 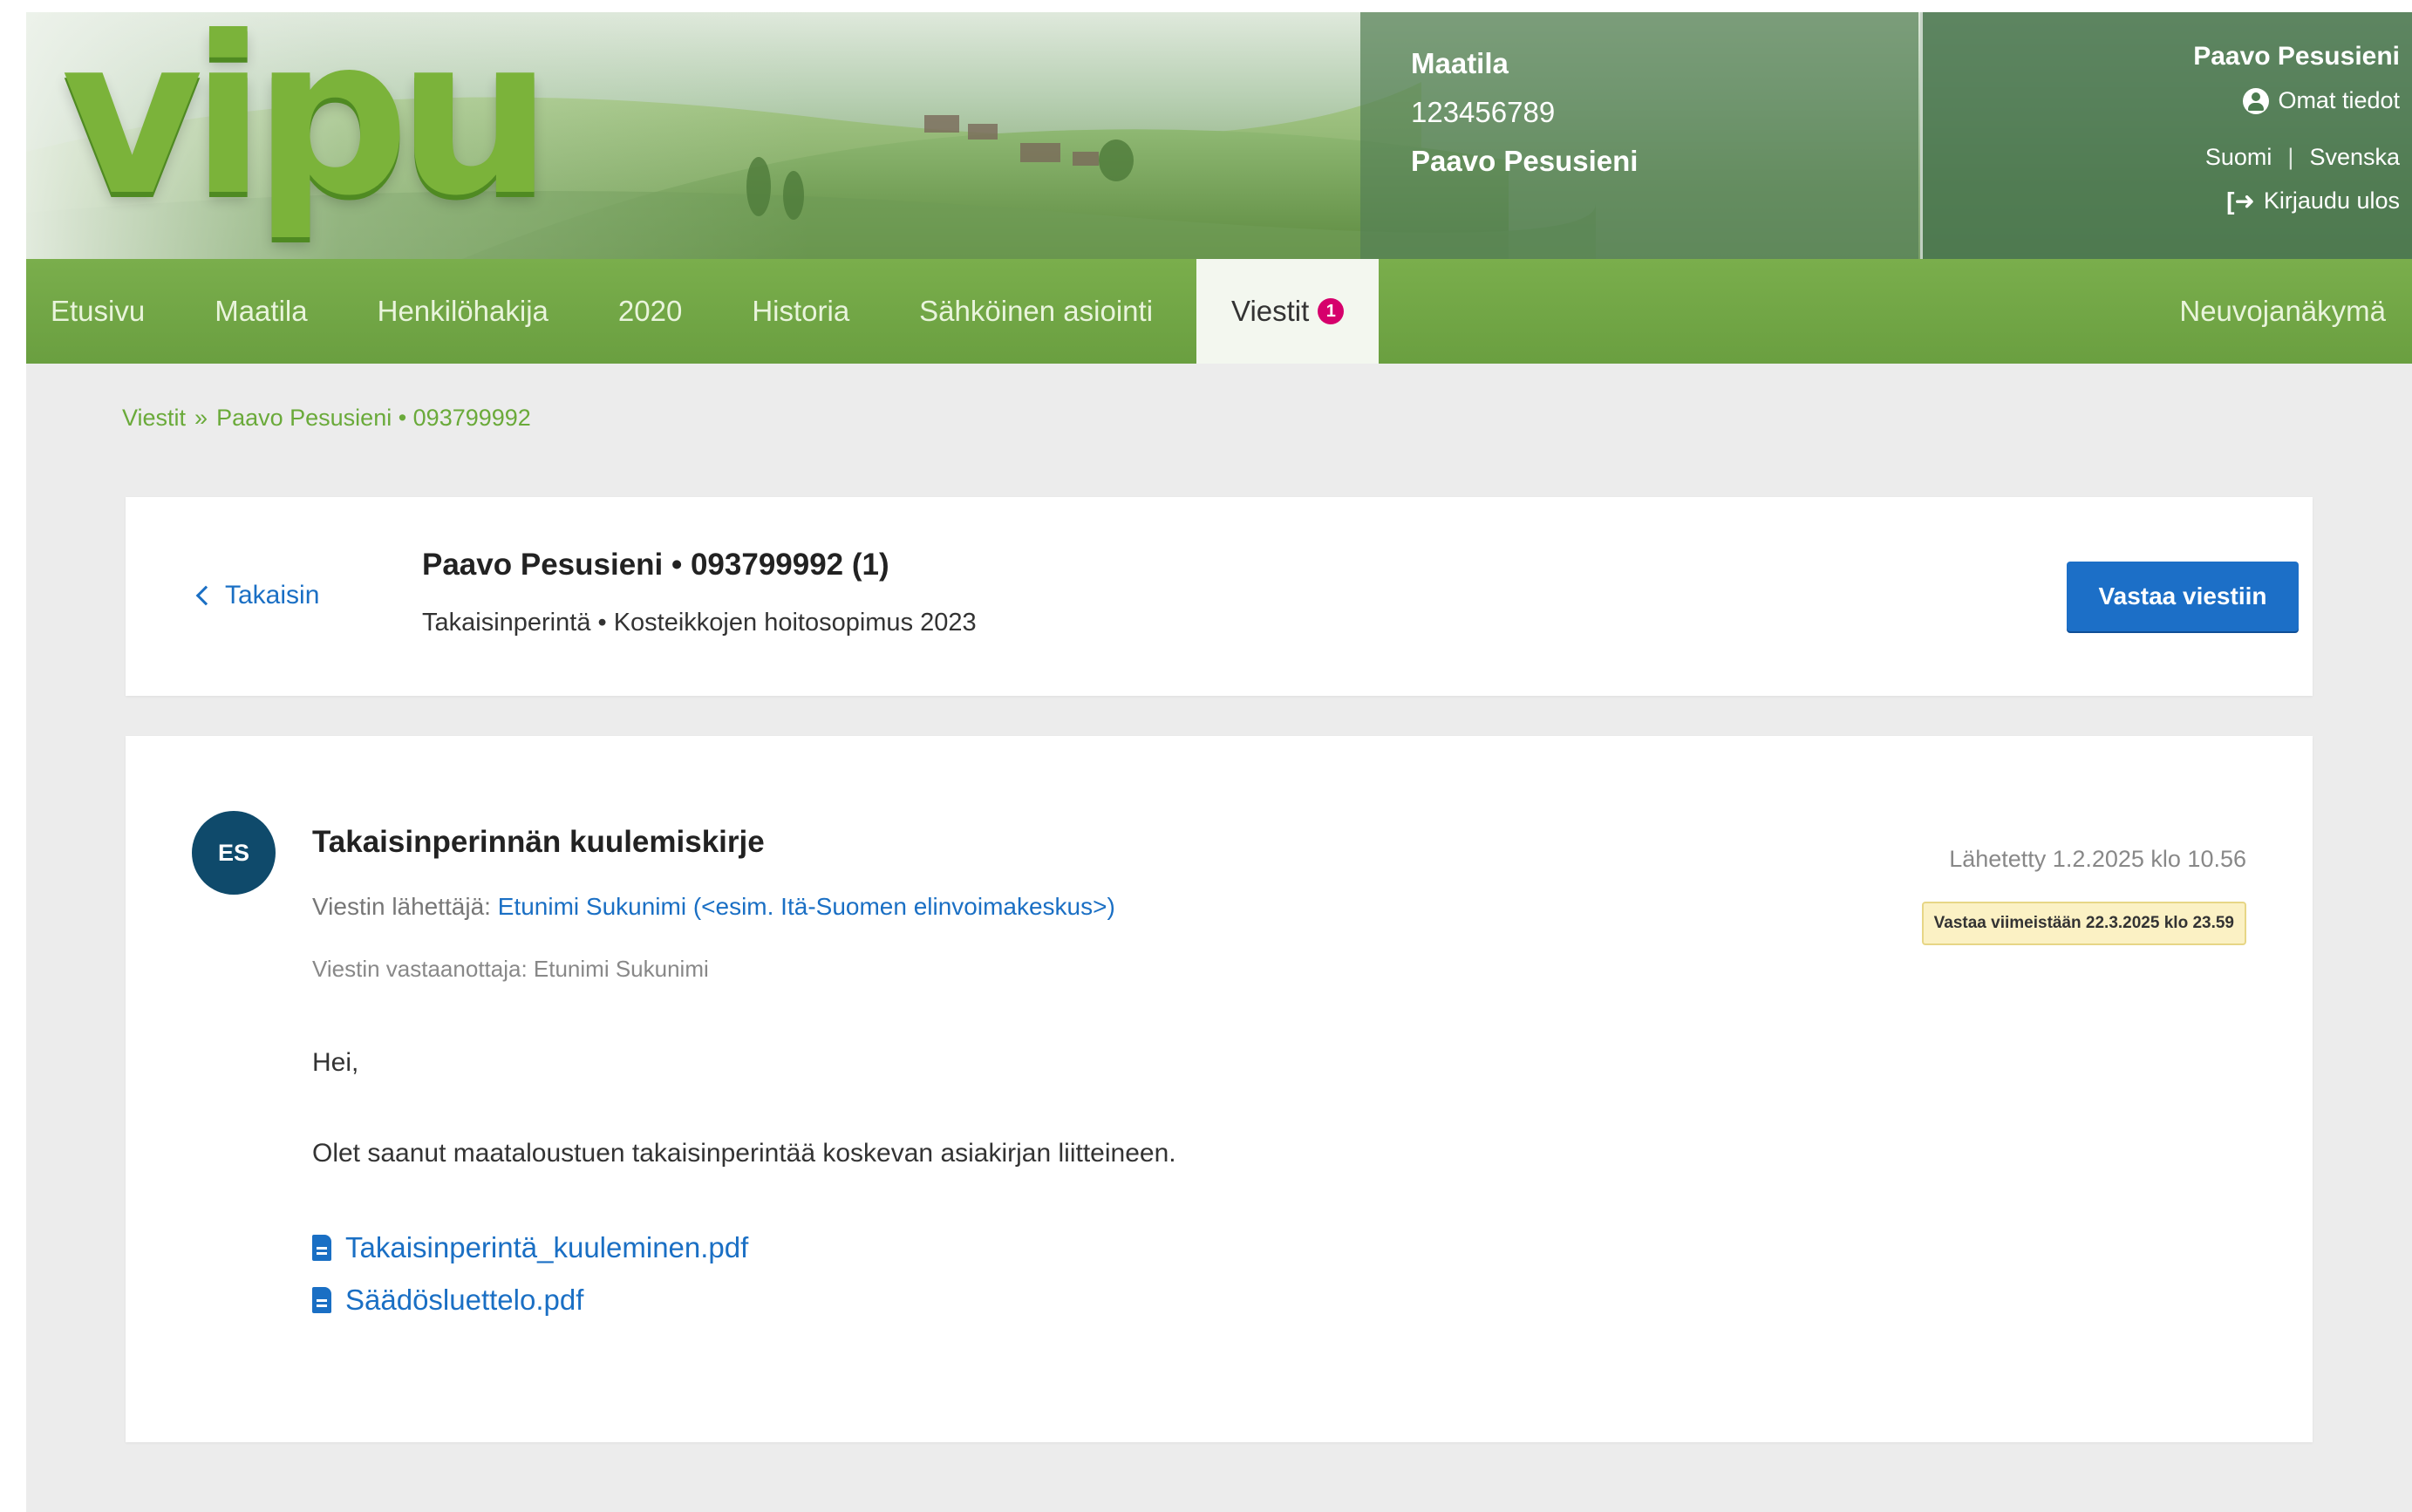 What do you see at coordinates (1036, 311) in the screenshot?
I see `nav-item-sahkoinen-asiointi: Sähköinen asiointi` at bounding box center [1036, 311].